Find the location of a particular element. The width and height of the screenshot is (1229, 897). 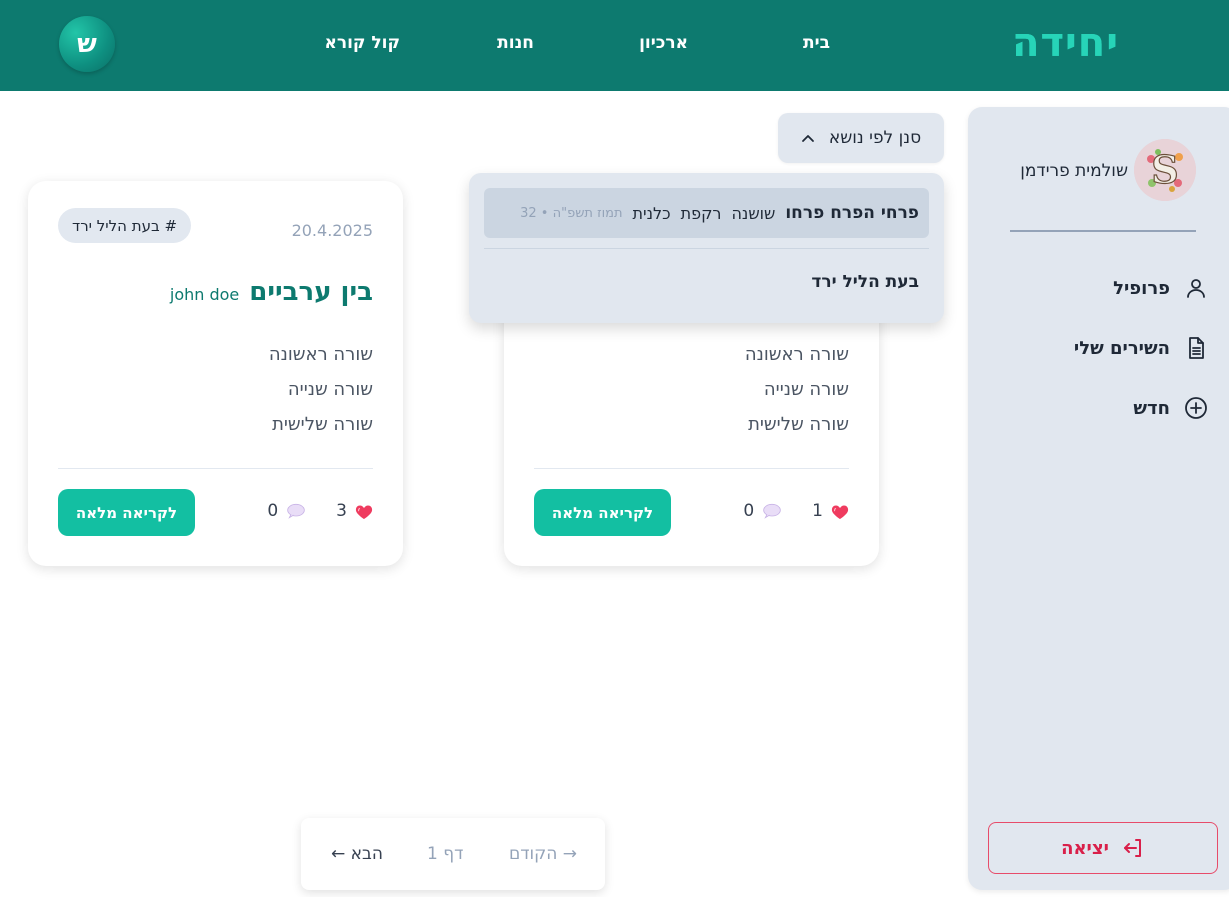

dropdown-option-tag: כלנית is located at coordinates (651, 213).